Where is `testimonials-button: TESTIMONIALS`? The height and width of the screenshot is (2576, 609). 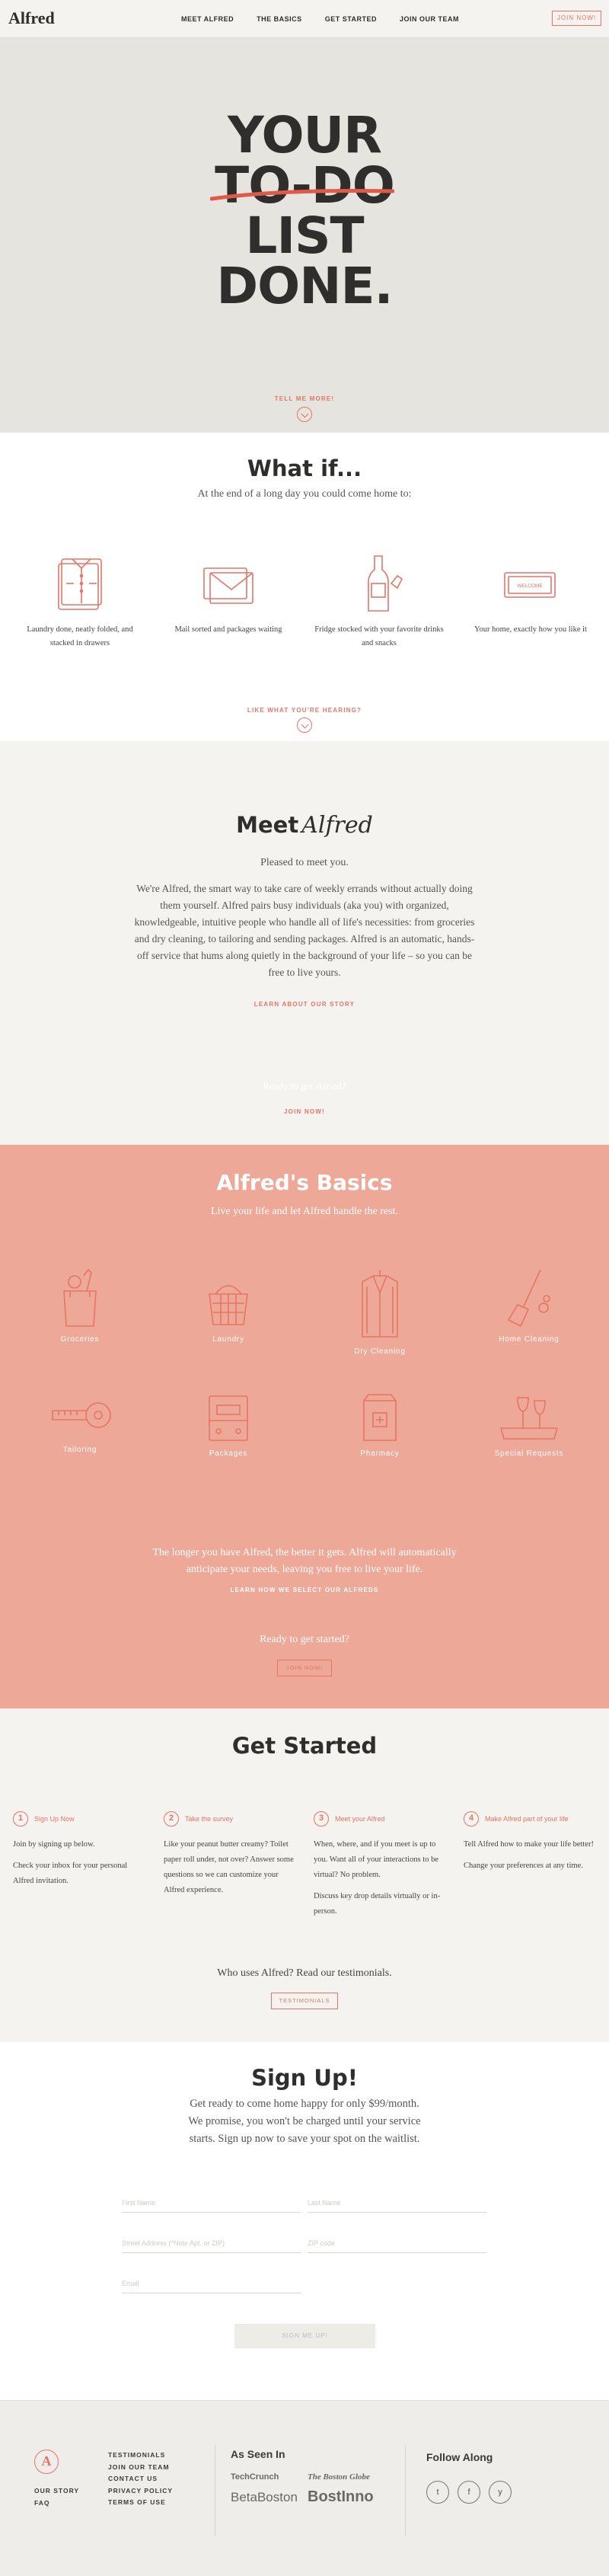
testimonials-button: TESTIMONIALS is located at coordinates (304, 2001).